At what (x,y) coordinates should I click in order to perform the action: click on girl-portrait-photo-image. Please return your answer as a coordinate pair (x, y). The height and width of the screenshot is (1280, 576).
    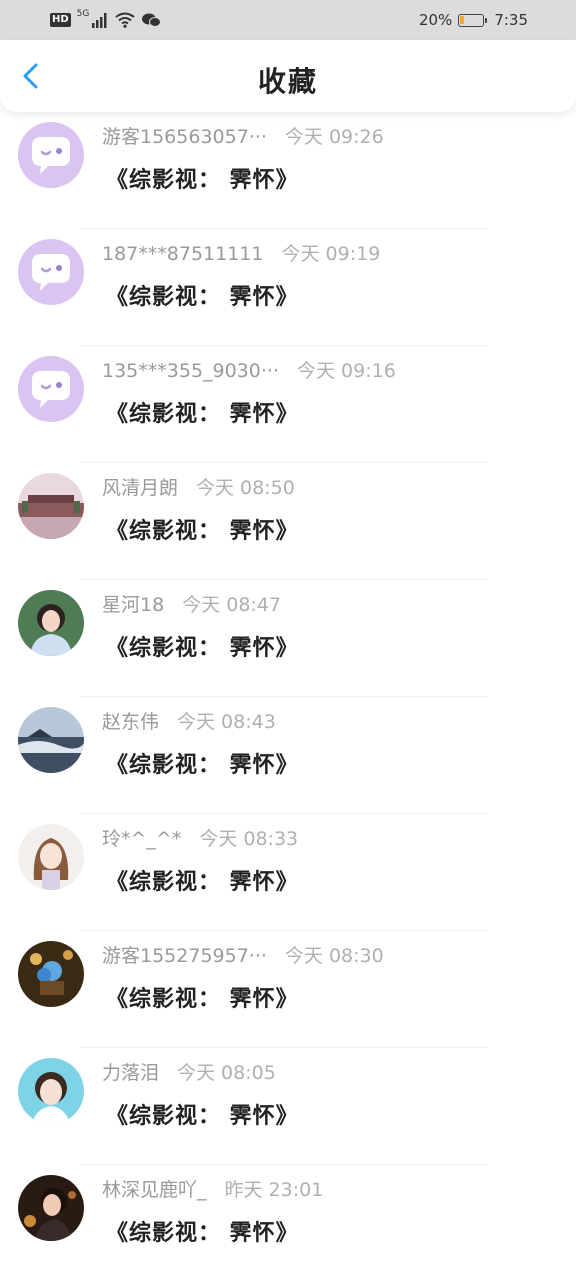
    Looking at the image, I should click on (51, 1091).